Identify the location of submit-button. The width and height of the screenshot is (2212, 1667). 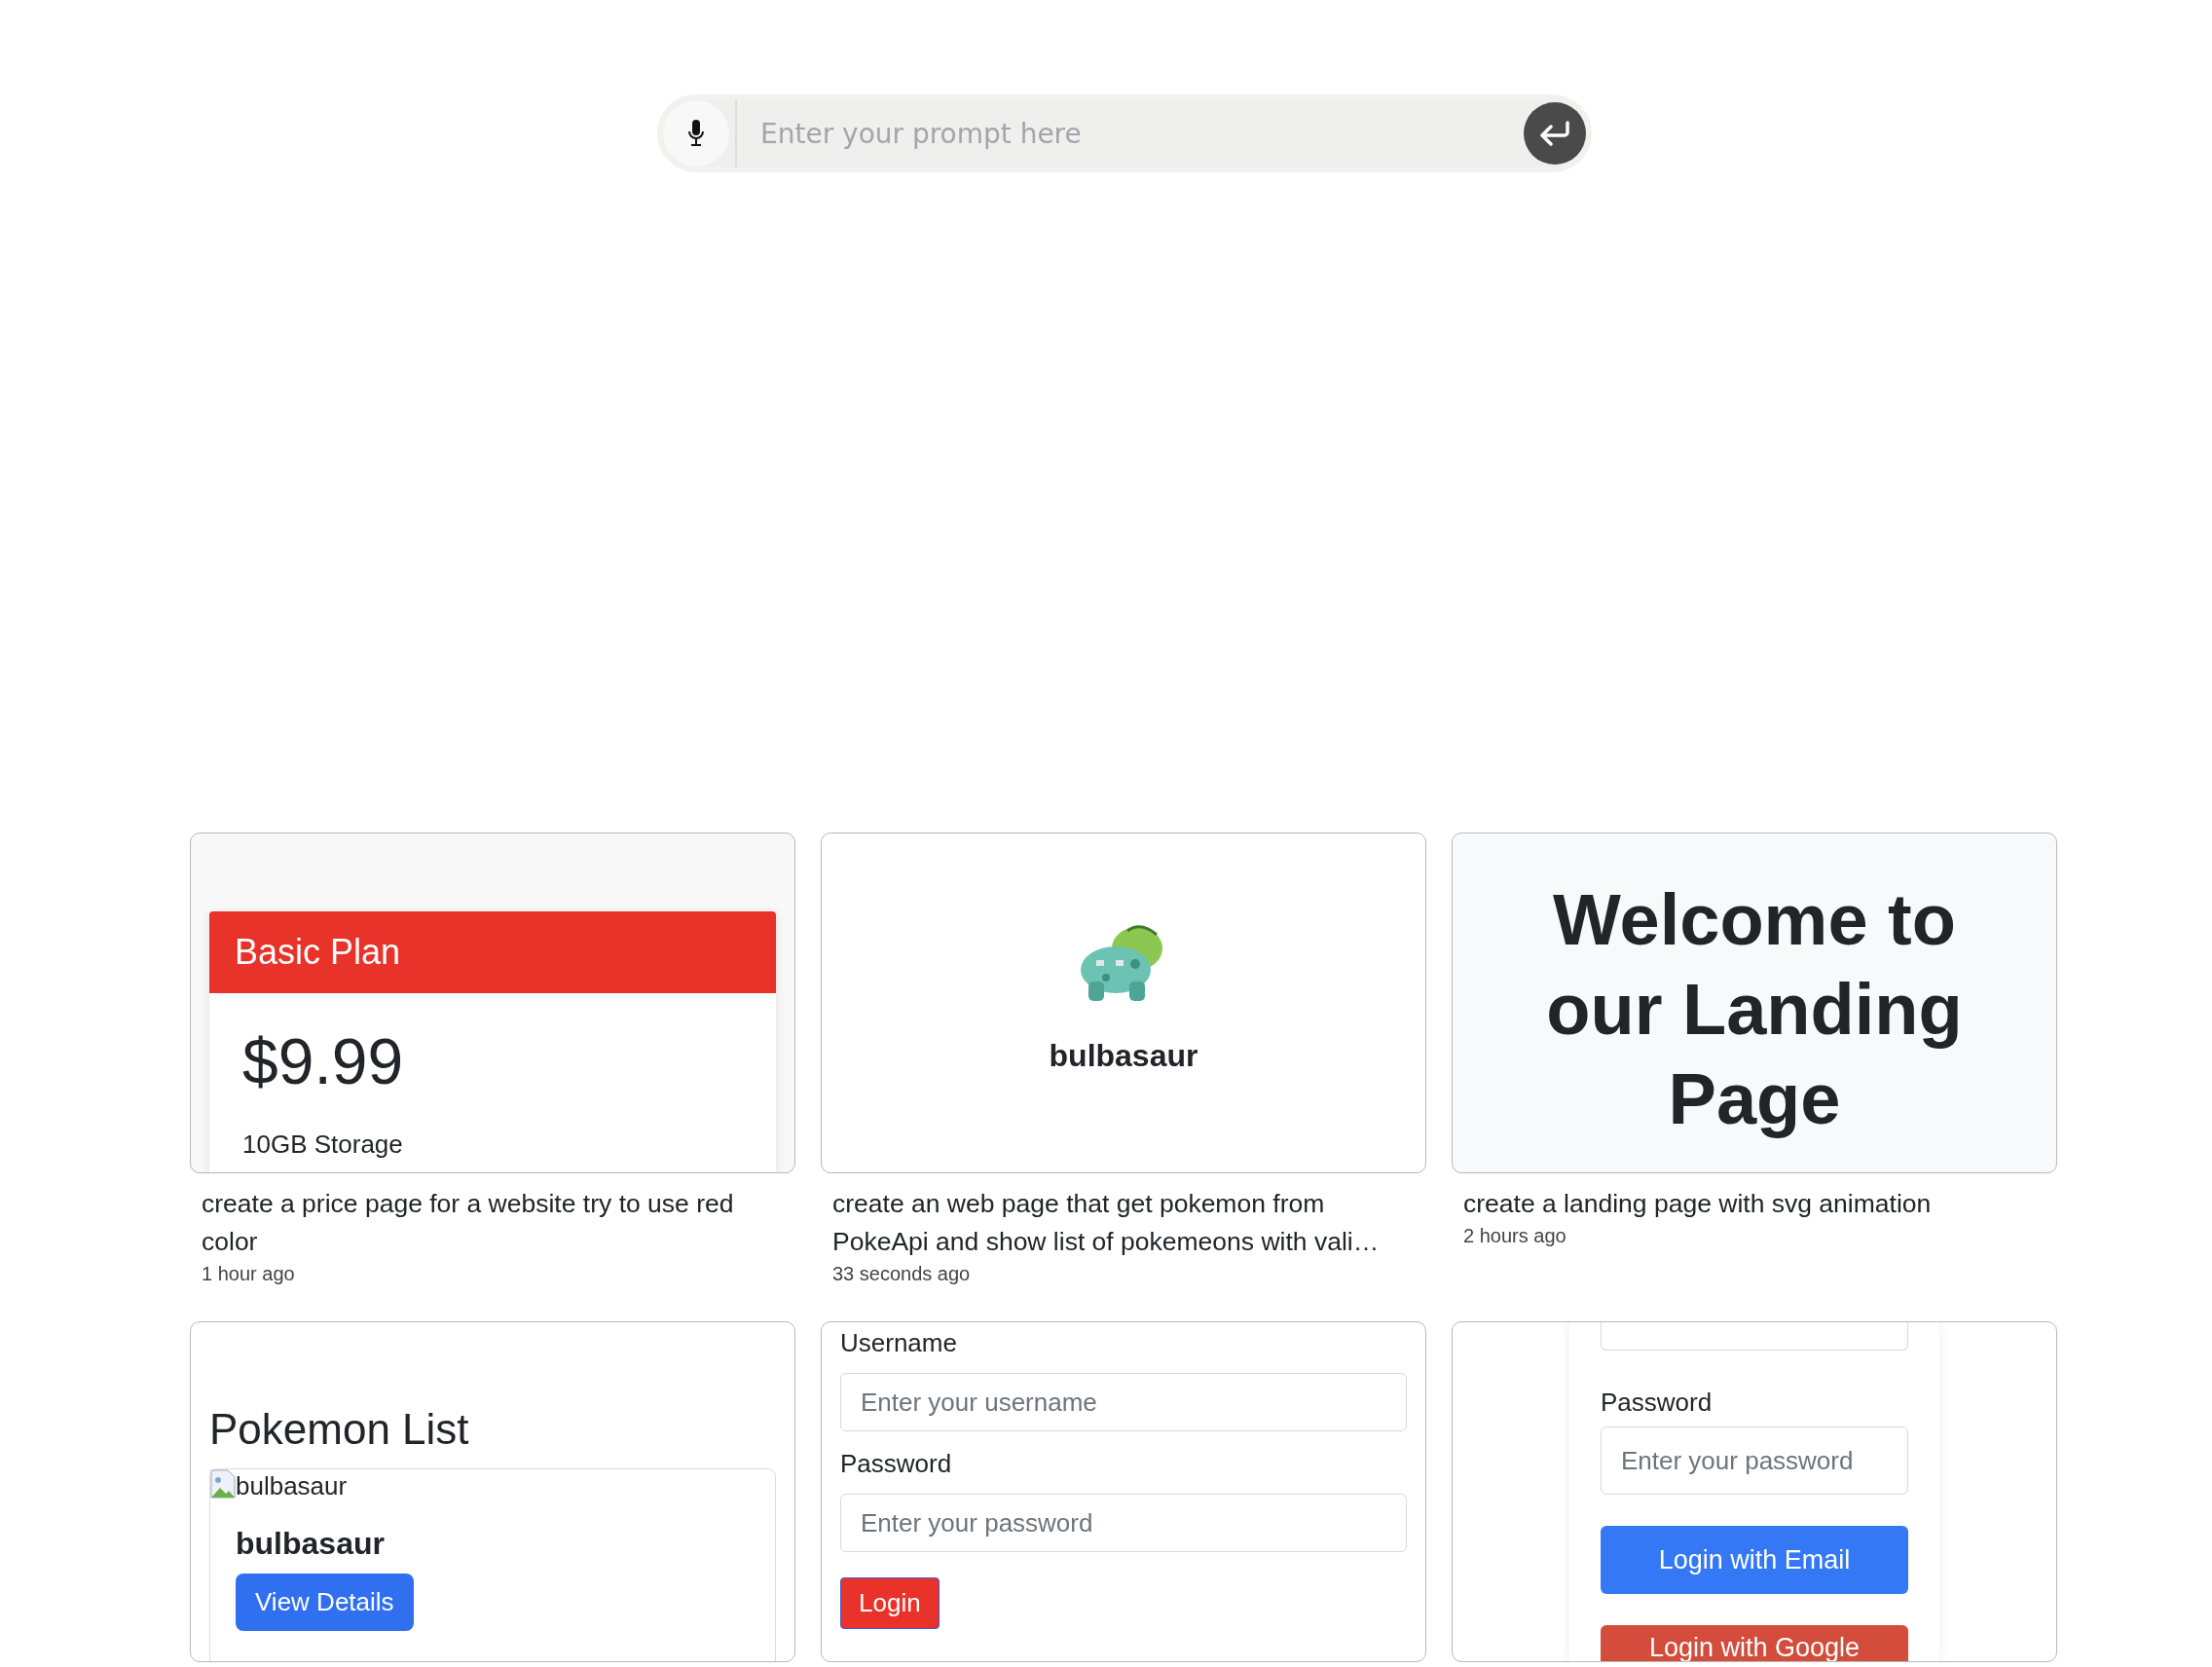
(1555, 134).